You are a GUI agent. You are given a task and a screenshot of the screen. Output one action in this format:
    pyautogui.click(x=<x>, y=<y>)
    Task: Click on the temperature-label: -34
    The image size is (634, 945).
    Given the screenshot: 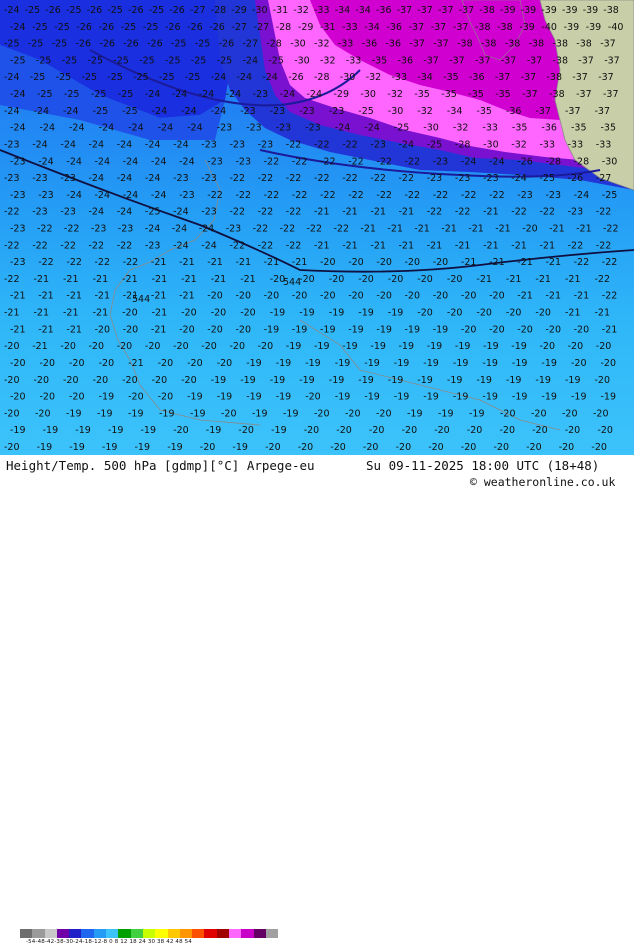 What is the action you would take?
    pyautogui.click(x=455, y=111)
    